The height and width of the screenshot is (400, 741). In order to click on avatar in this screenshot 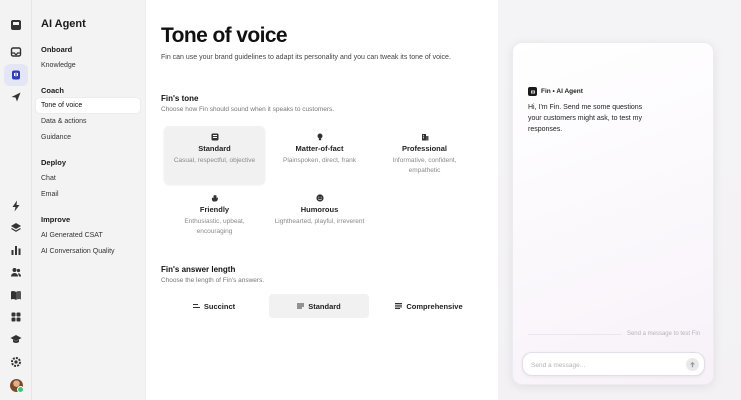, I will do `click(17, 386)`.